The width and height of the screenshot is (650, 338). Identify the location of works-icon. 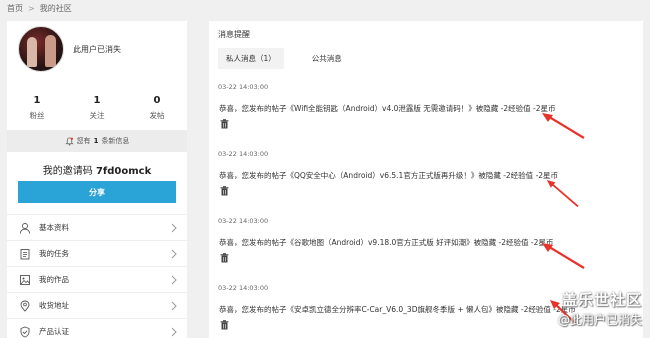
(25, 280).